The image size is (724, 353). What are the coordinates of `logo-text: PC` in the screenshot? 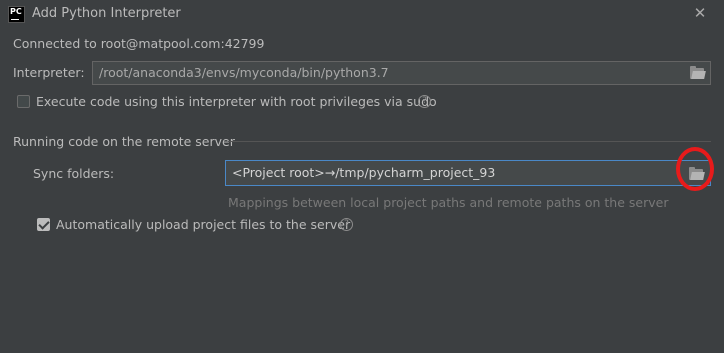 It's located at (16, 11).